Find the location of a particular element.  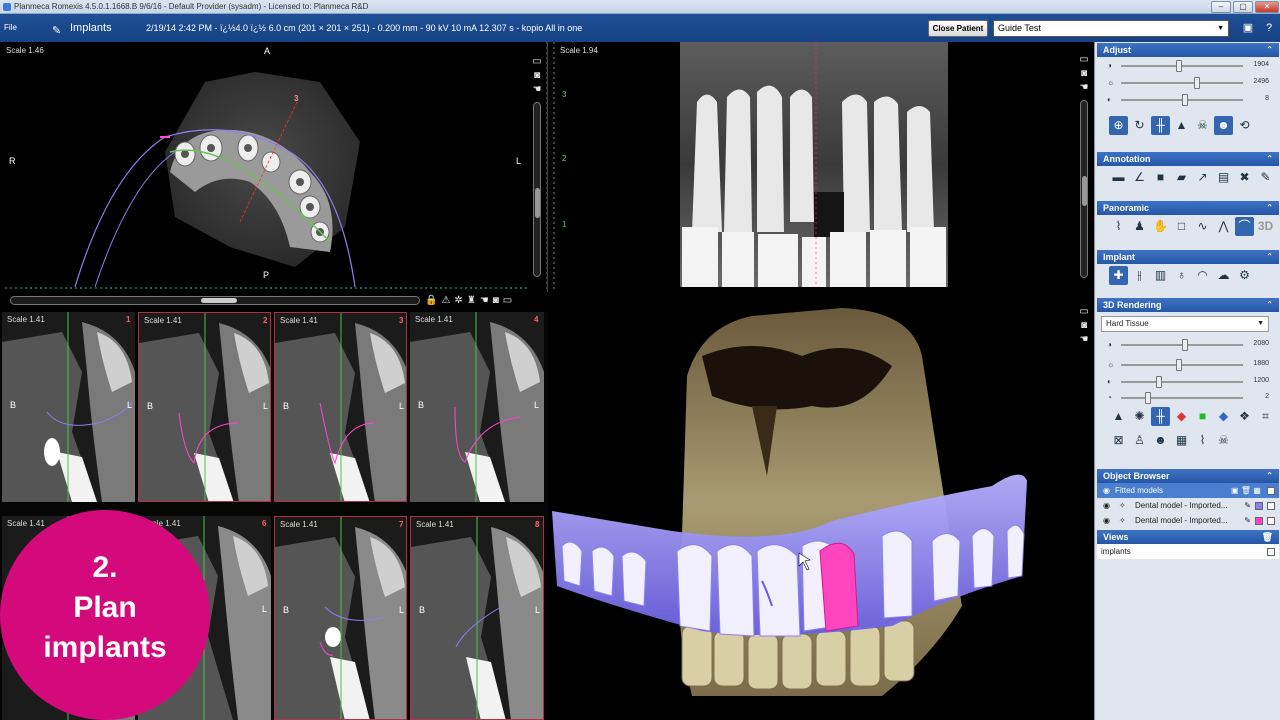

help-icon: ? is located at coordinates (1269, 28).